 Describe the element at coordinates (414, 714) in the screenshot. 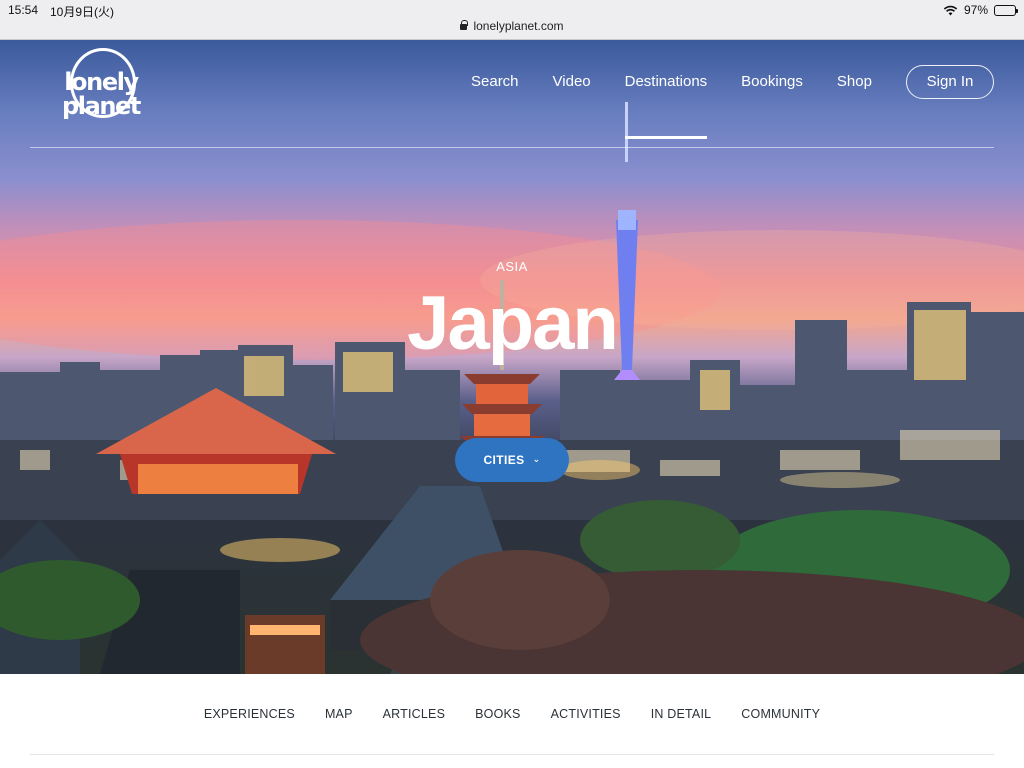

I see `subnav-articles: ARTICLES` at that location.